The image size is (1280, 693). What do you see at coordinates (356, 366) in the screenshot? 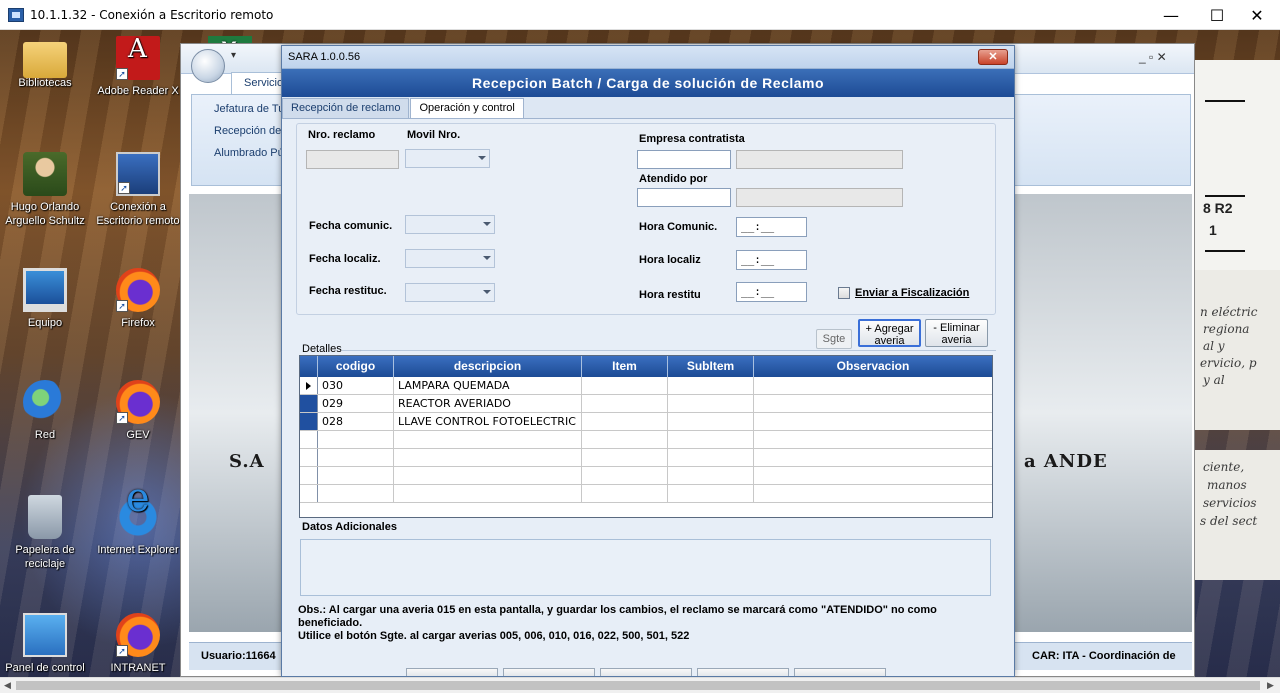
I see `grid-header-codigo: codigo` at bounding box center [356, 366].